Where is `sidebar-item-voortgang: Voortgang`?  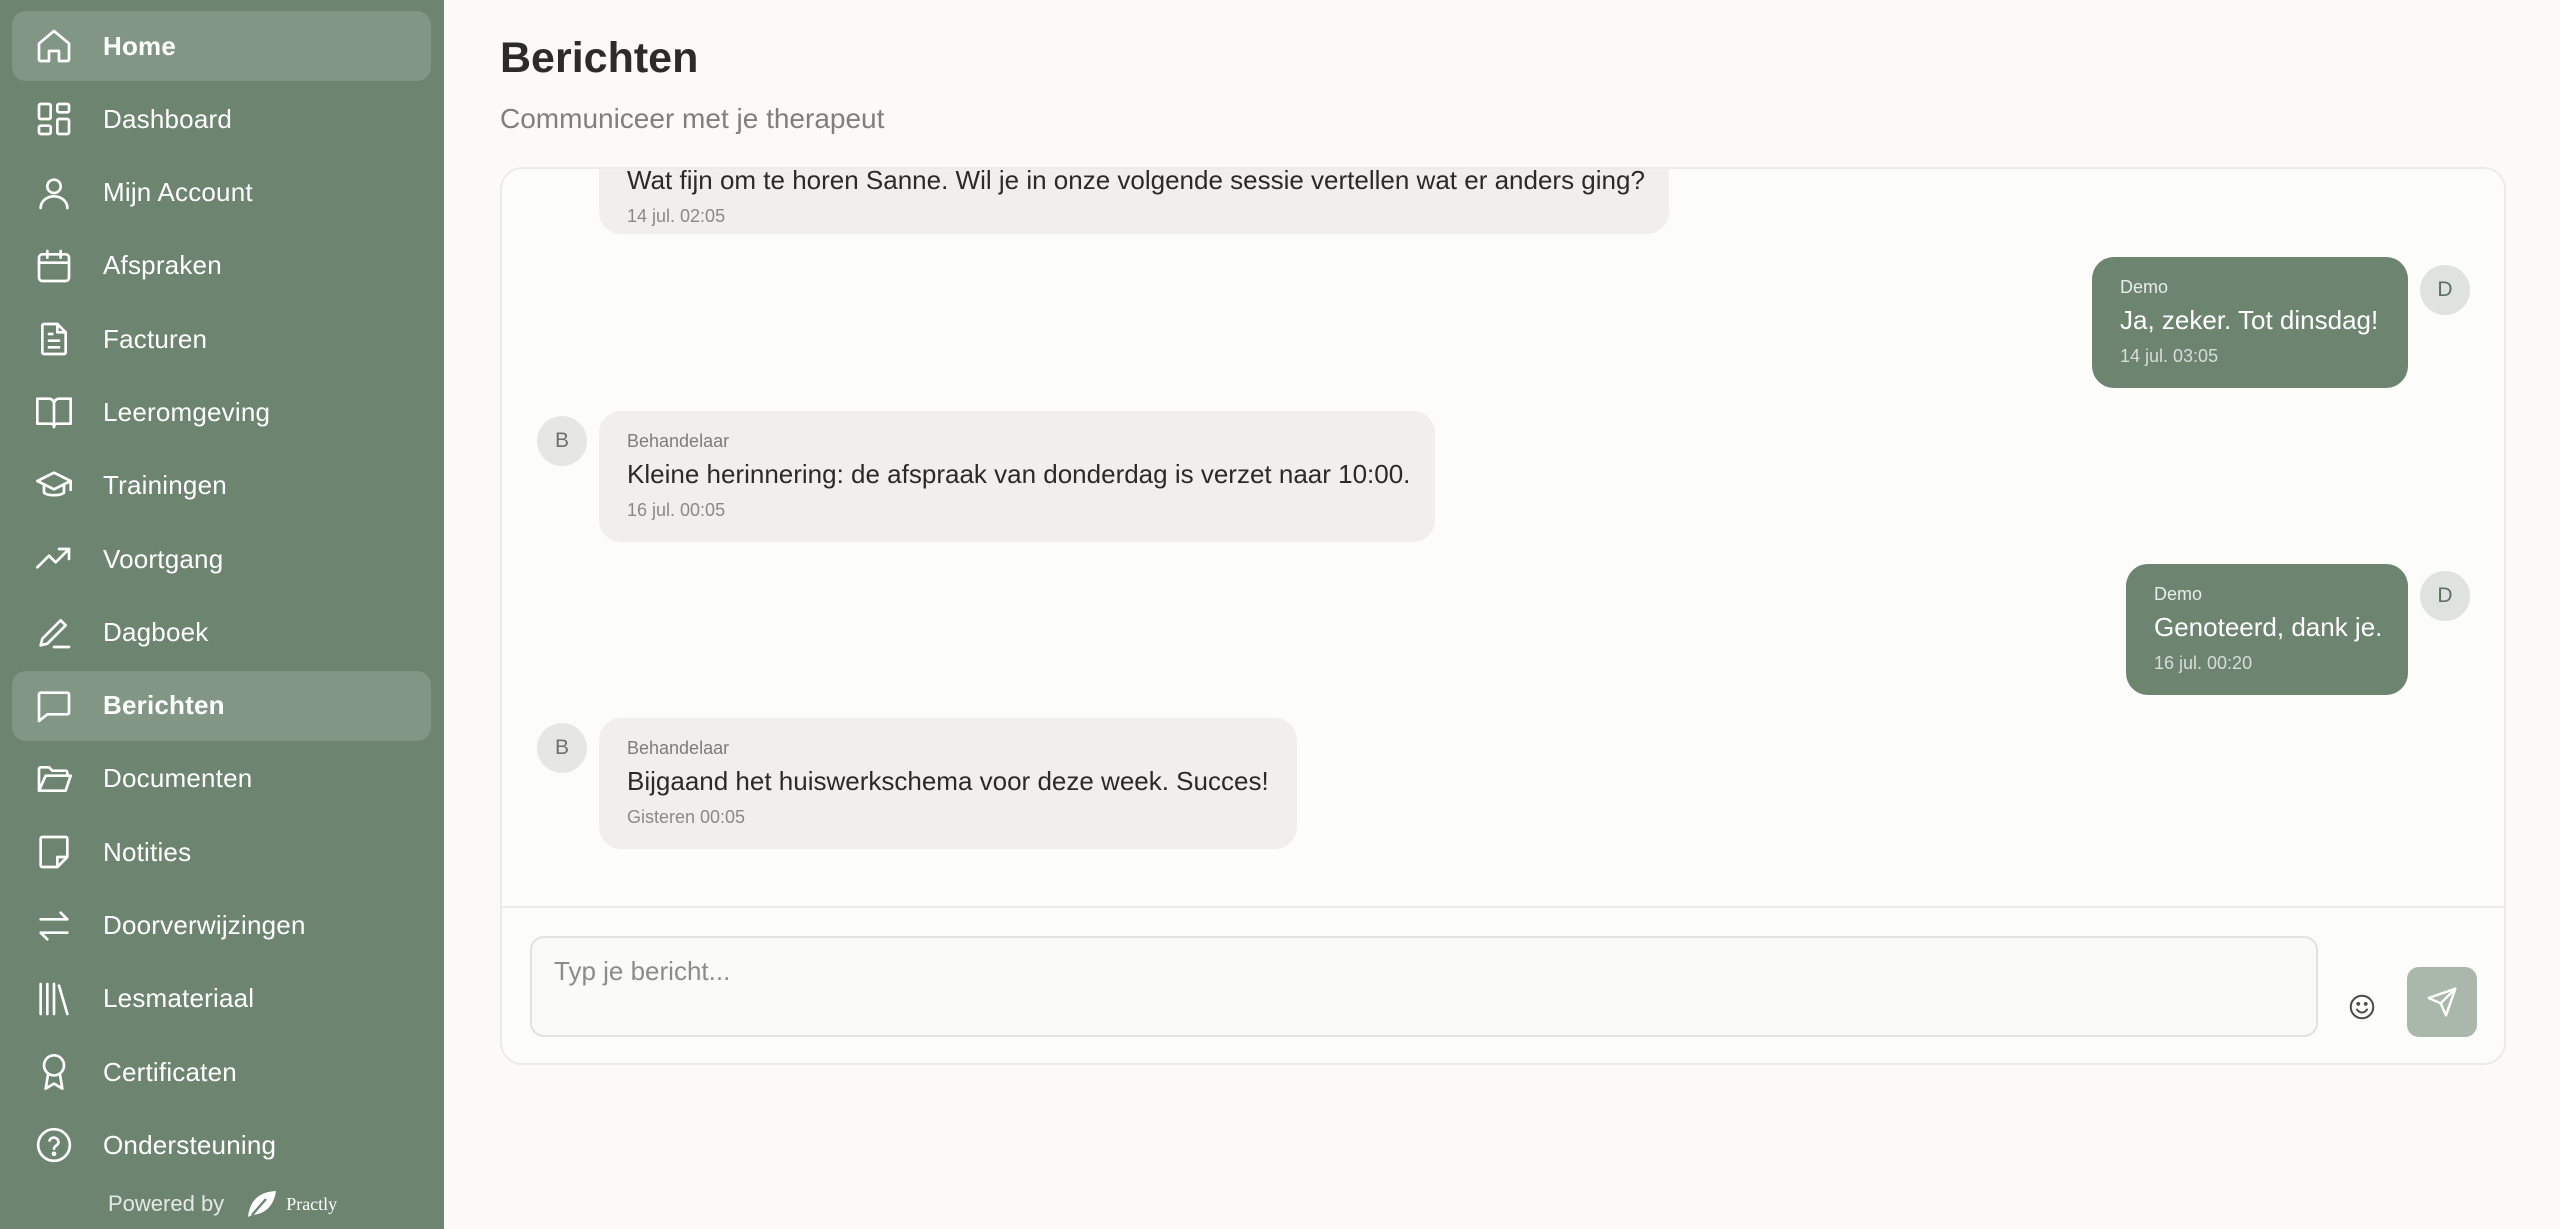 sidebar-item-voortgang: Voortgang is located at coordinates (221, 559).